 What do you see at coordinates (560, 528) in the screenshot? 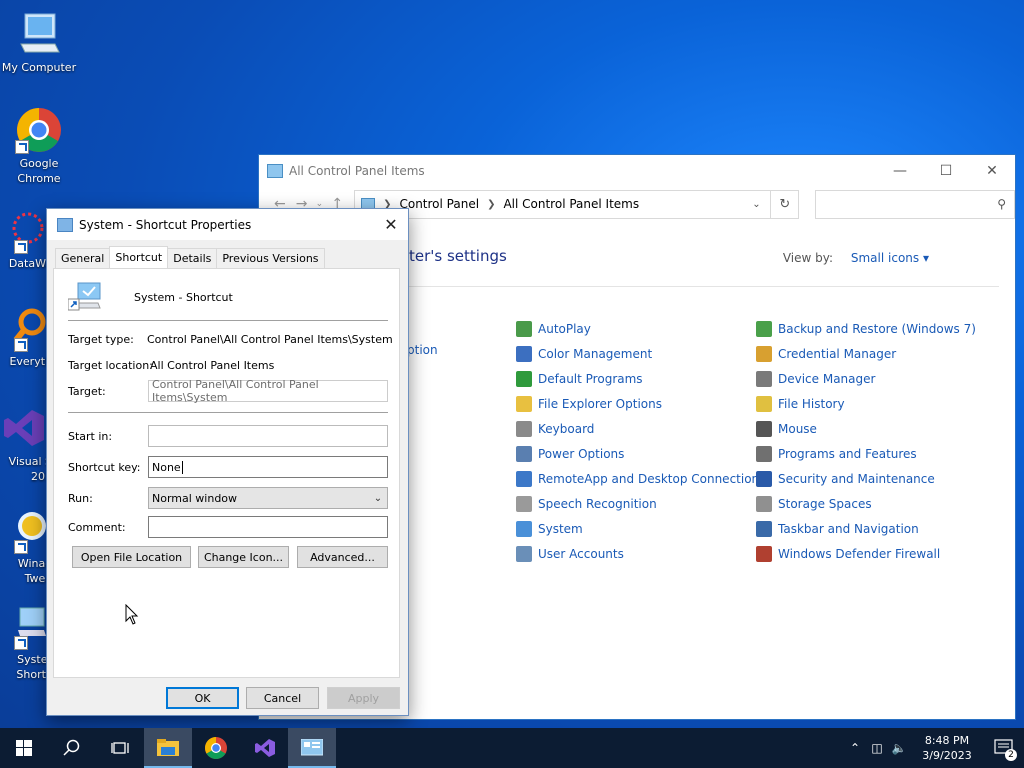
I see `control-panel-item-label: System` at bounding box center [560, 528].